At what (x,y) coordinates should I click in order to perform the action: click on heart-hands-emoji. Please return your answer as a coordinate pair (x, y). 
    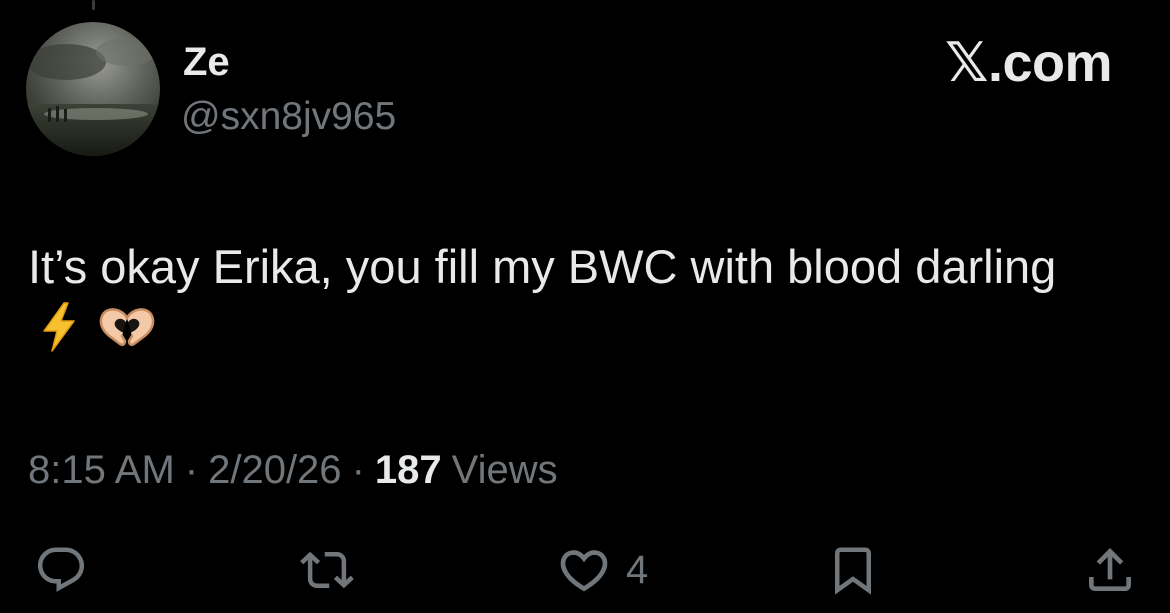
    Looking at the image, I should click on (127, 327).